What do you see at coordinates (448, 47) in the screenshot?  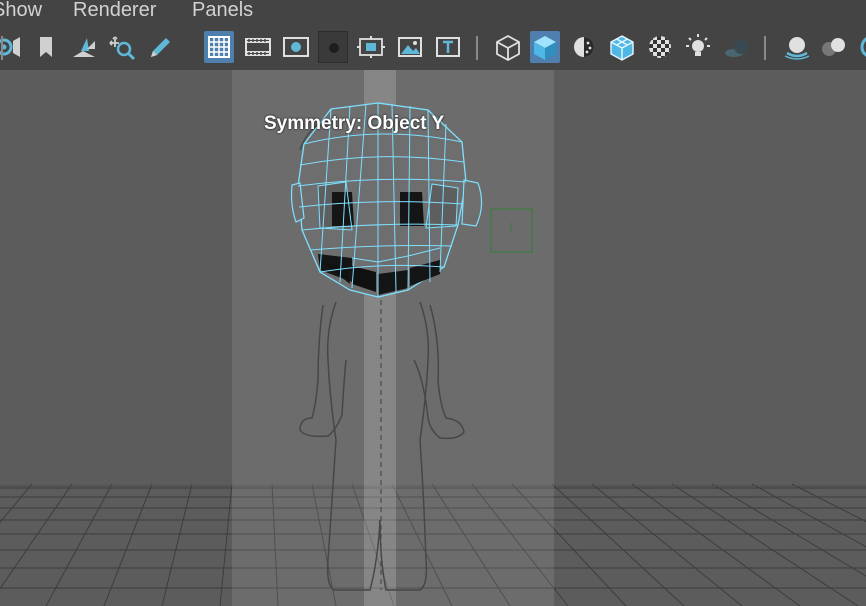 I see `safe-title-icon` at bounding box center [448, 47].